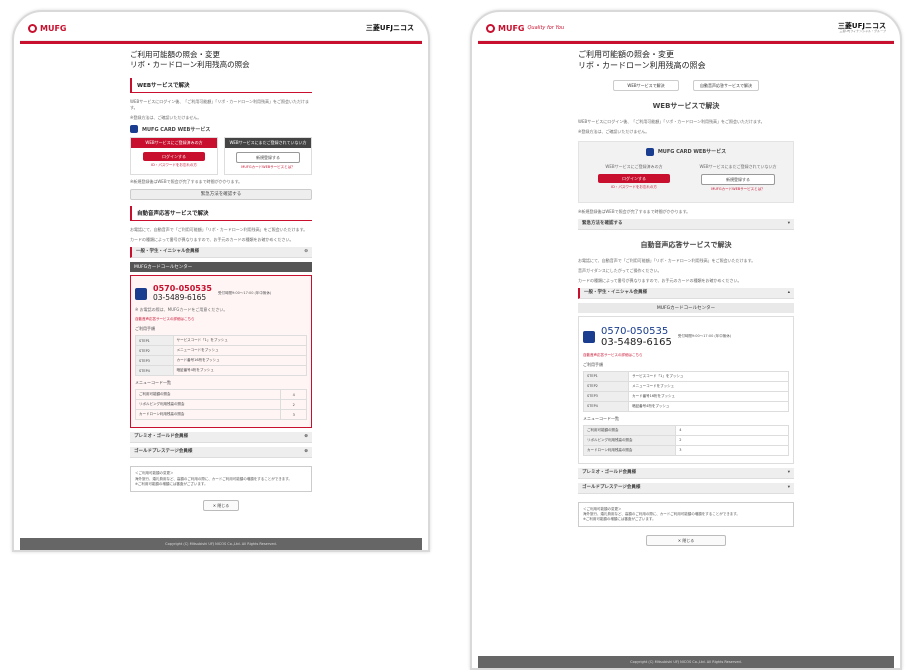  What do you see at coordinates (589, 336) in the screenshot?
I see `navi-dial-icon` at bounding box center [589, 336].